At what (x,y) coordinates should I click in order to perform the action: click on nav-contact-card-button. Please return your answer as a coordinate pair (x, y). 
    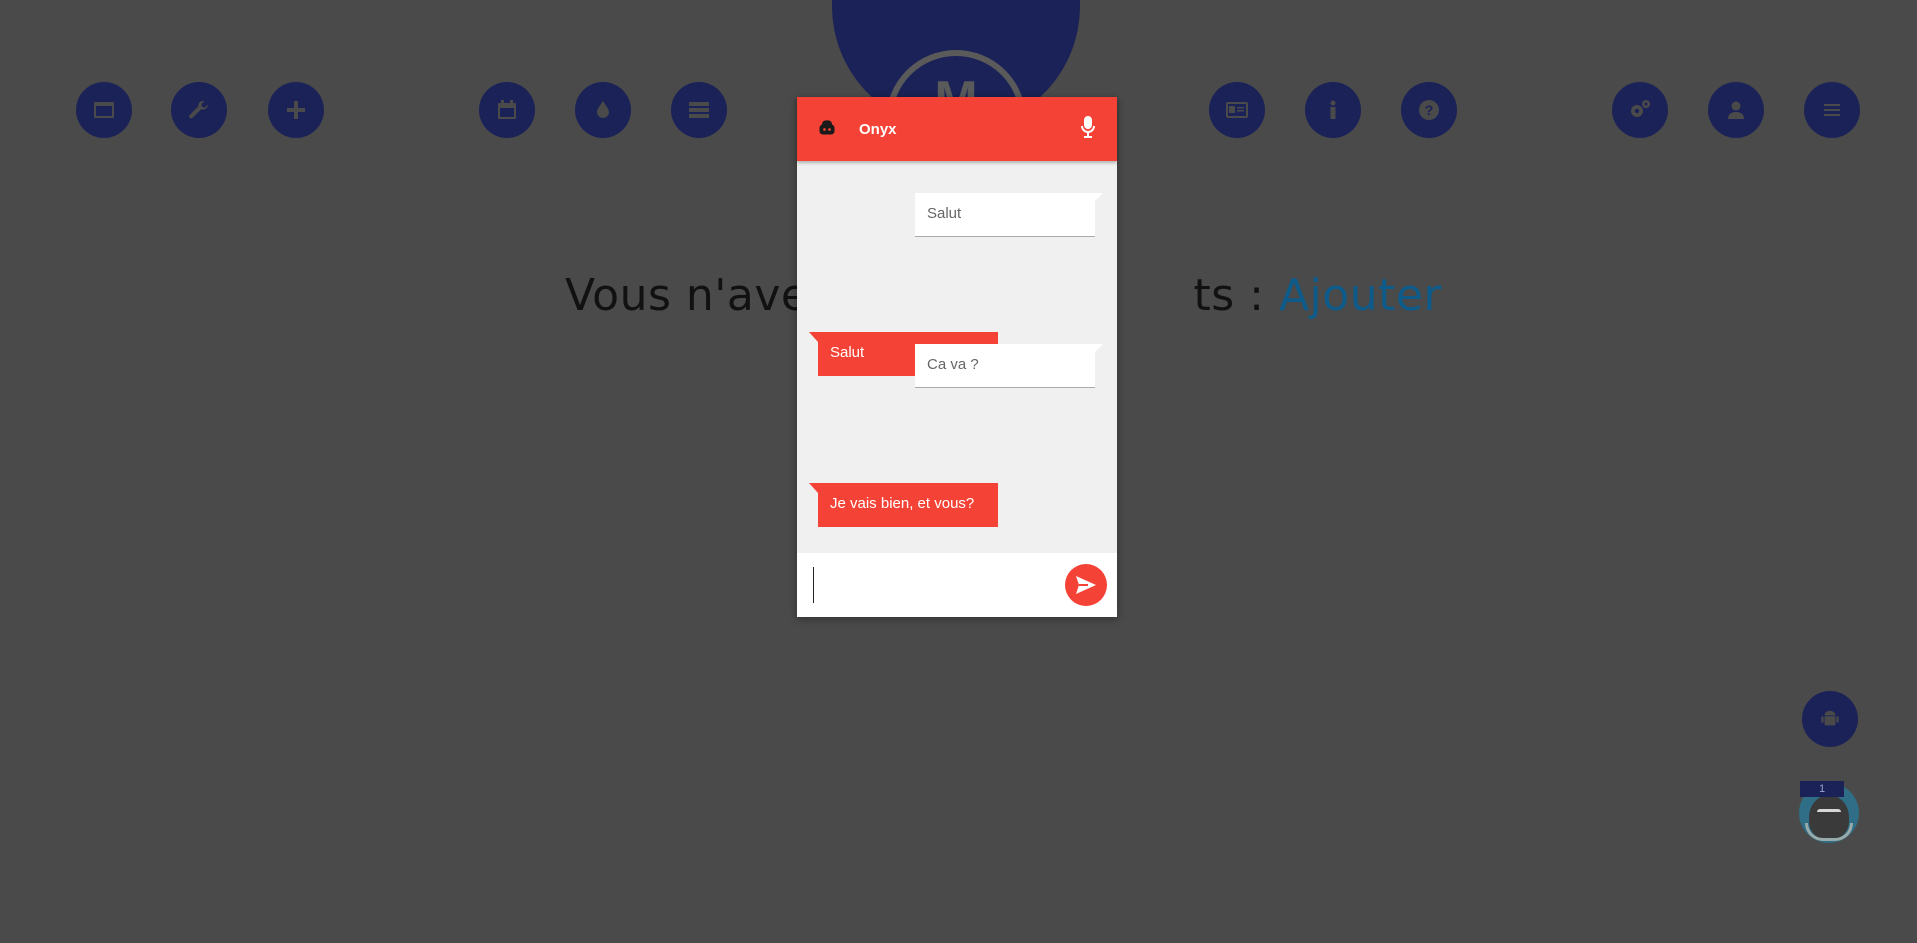
    Looking at the image, I should click on (1237, 110).